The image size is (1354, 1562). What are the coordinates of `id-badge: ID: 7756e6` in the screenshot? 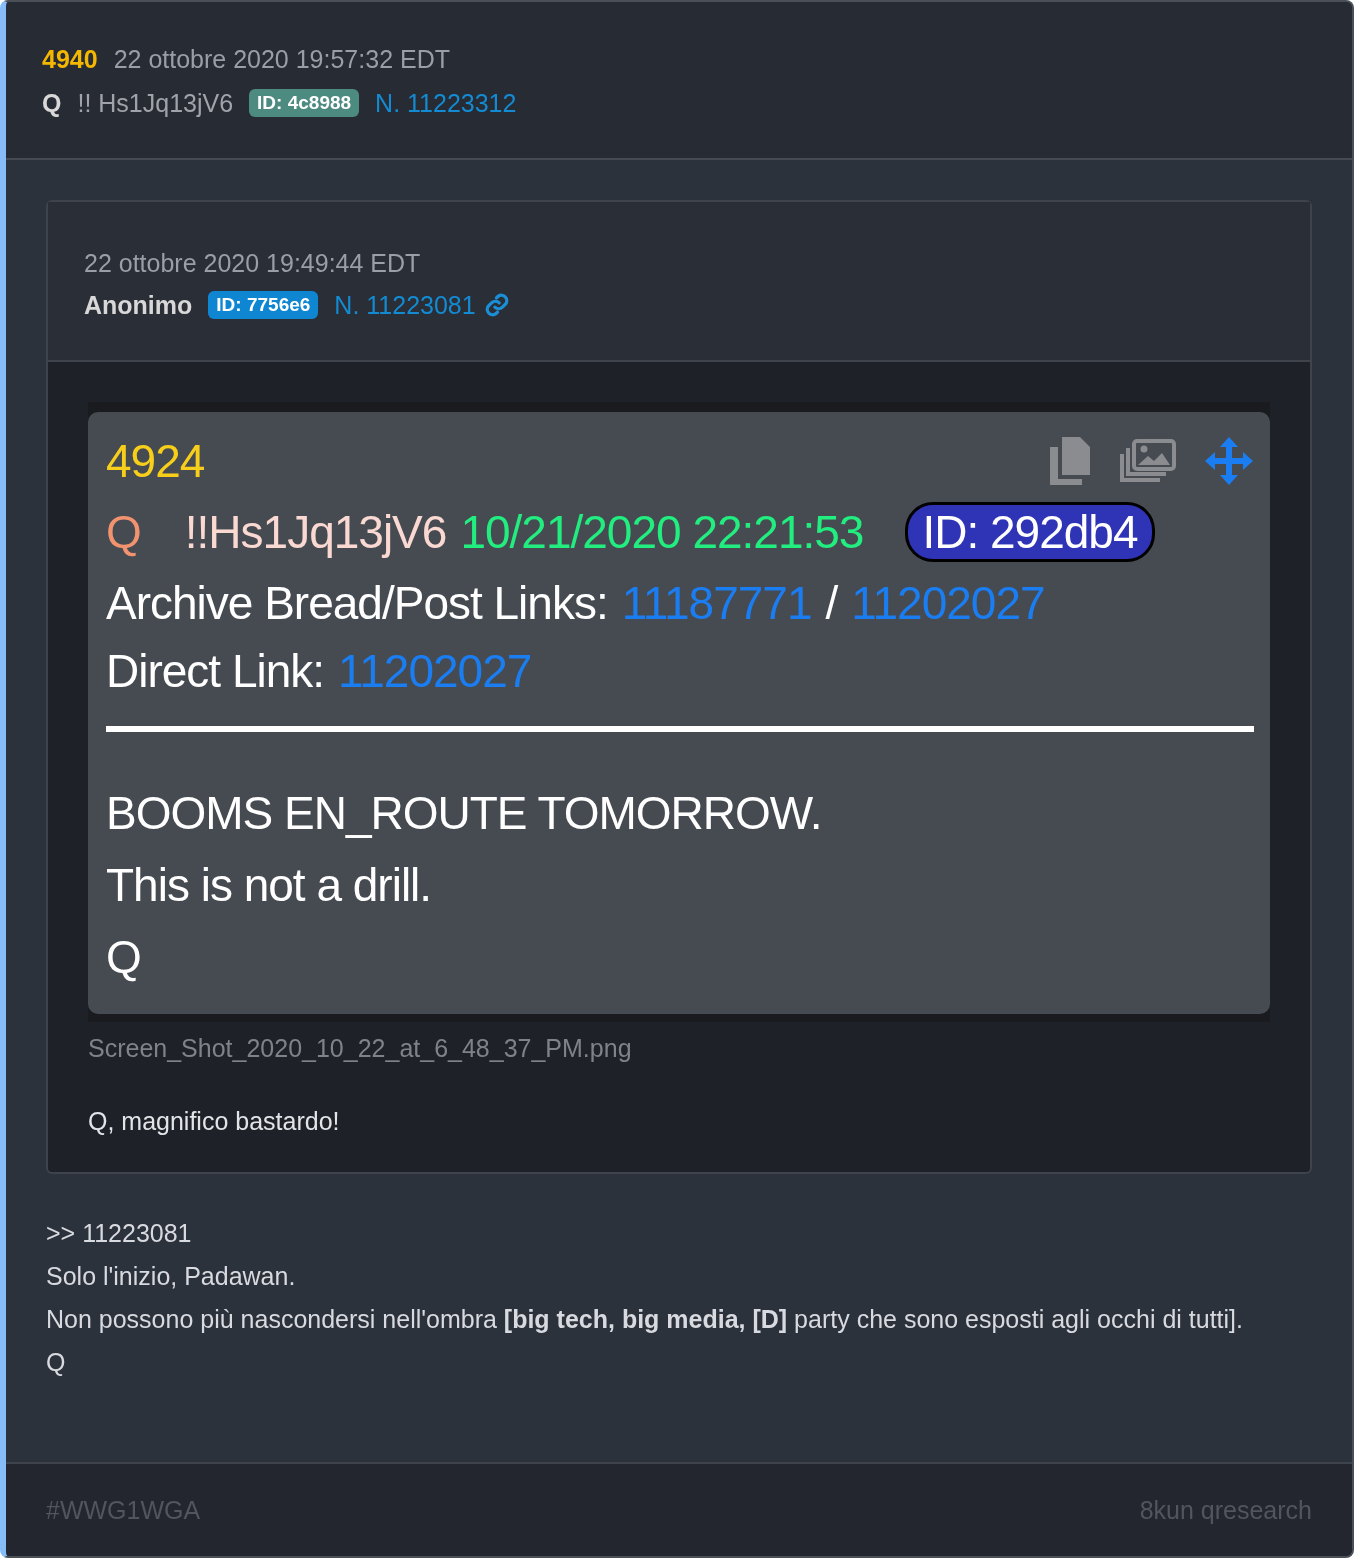 It's located at (263, 305).